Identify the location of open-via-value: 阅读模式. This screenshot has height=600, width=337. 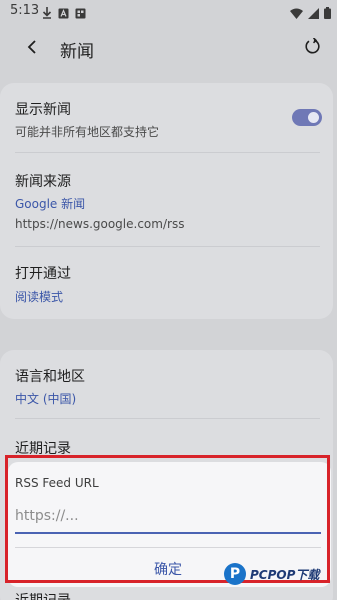
(39, 297).